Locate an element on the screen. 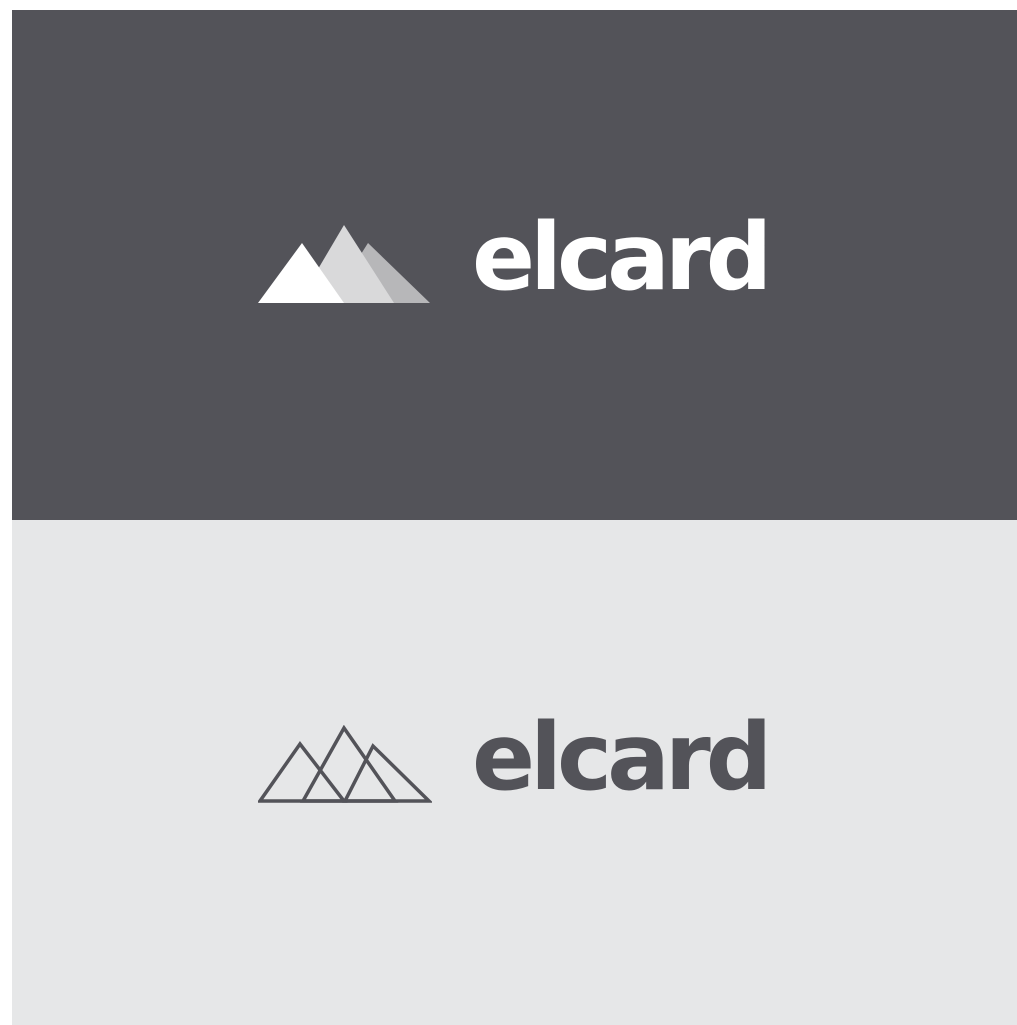  mountains-outline-icon is located at coordinates (345, 764).